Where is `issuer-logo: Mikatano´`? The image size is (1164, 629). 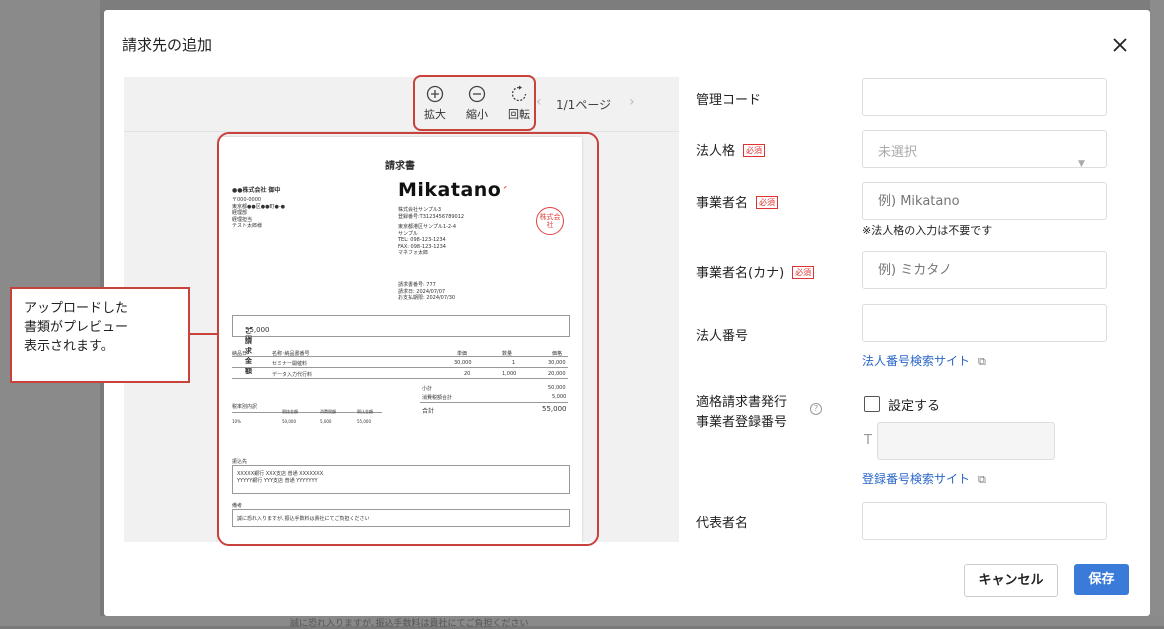 issuer-logo: Mikatano´ is located at coordinates (453, 190).